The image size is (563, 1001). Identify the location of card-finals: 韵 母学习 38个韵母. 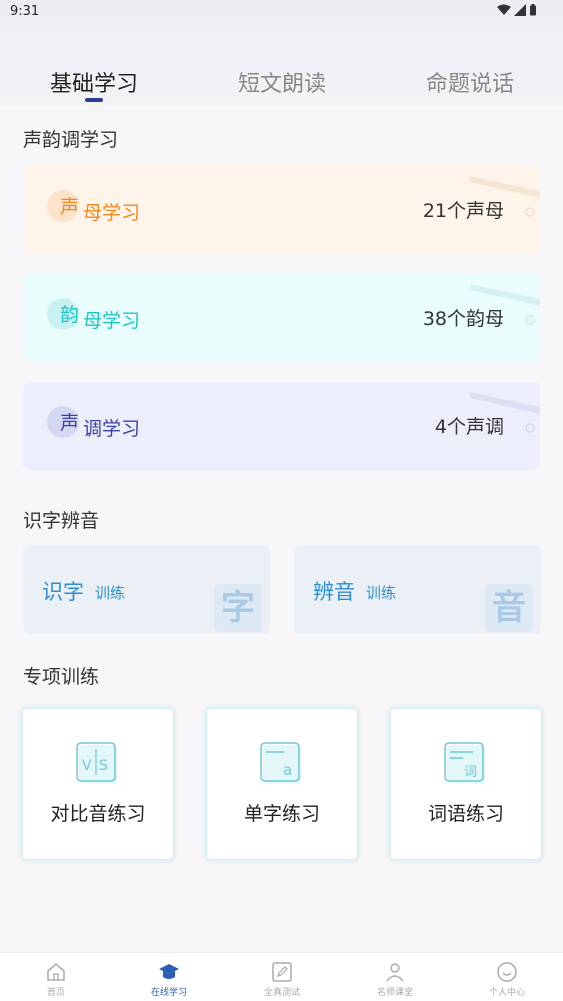
(281, 318).